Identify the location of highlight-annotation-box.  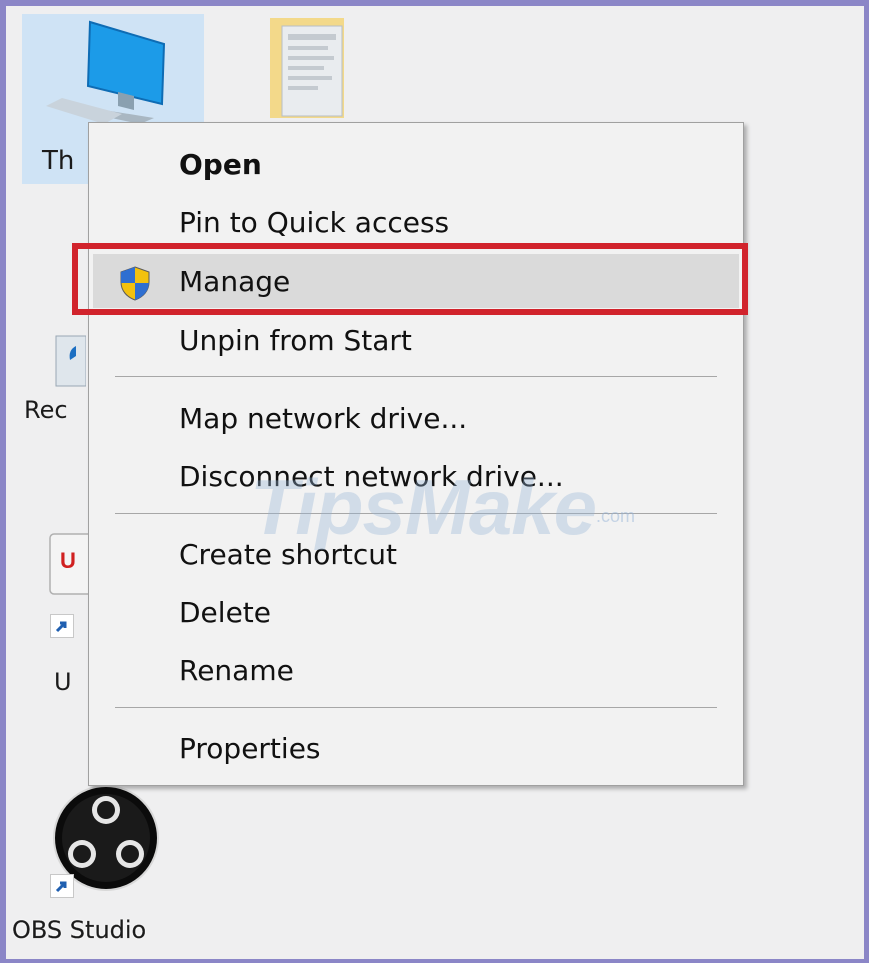
(410, 279).